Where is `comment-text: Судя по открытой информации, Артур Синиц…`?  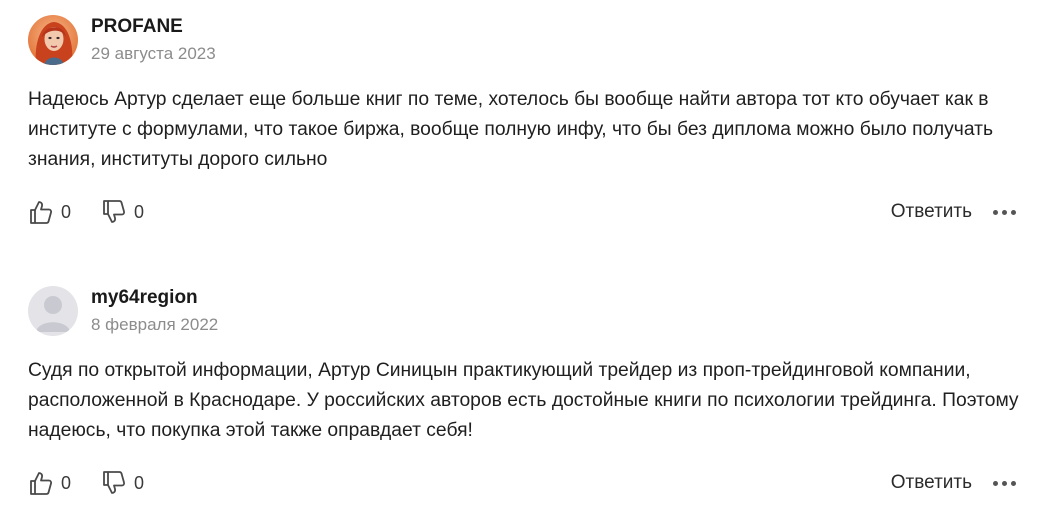 comment-text: Судя по открытой информации, Артур Синиц… is located at coordinates (523, 400).